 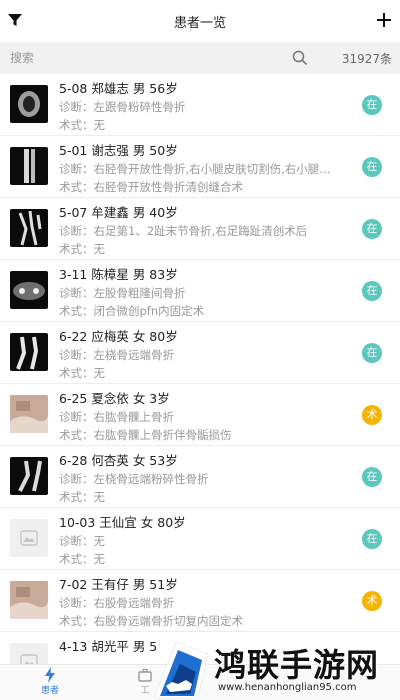 What do you see at coordinates (118, 584) in the screenshot?
I see `patient-name: 7-02 王有仔 男 51岁` at bounding box center [118, 584].